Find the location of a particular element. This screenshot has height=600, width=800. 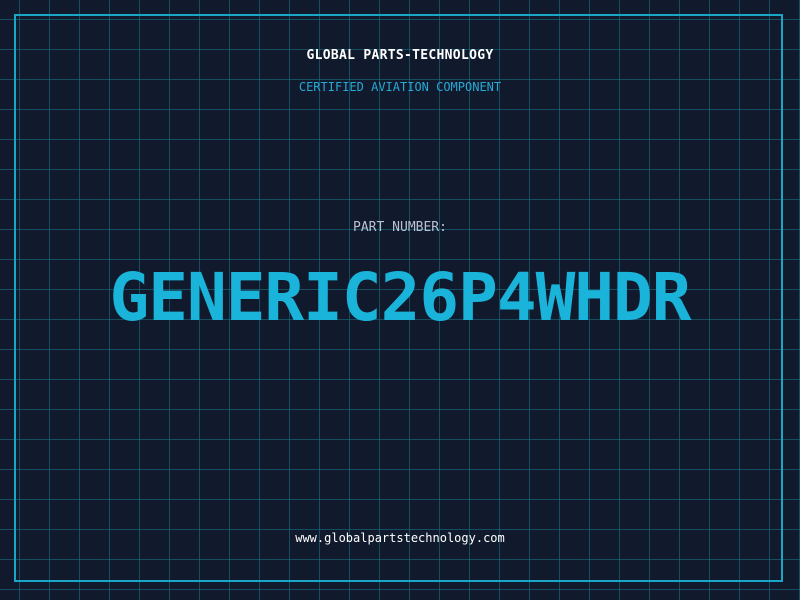

part-number-label: PART NUMBER: is located at coordinates (400, 227).